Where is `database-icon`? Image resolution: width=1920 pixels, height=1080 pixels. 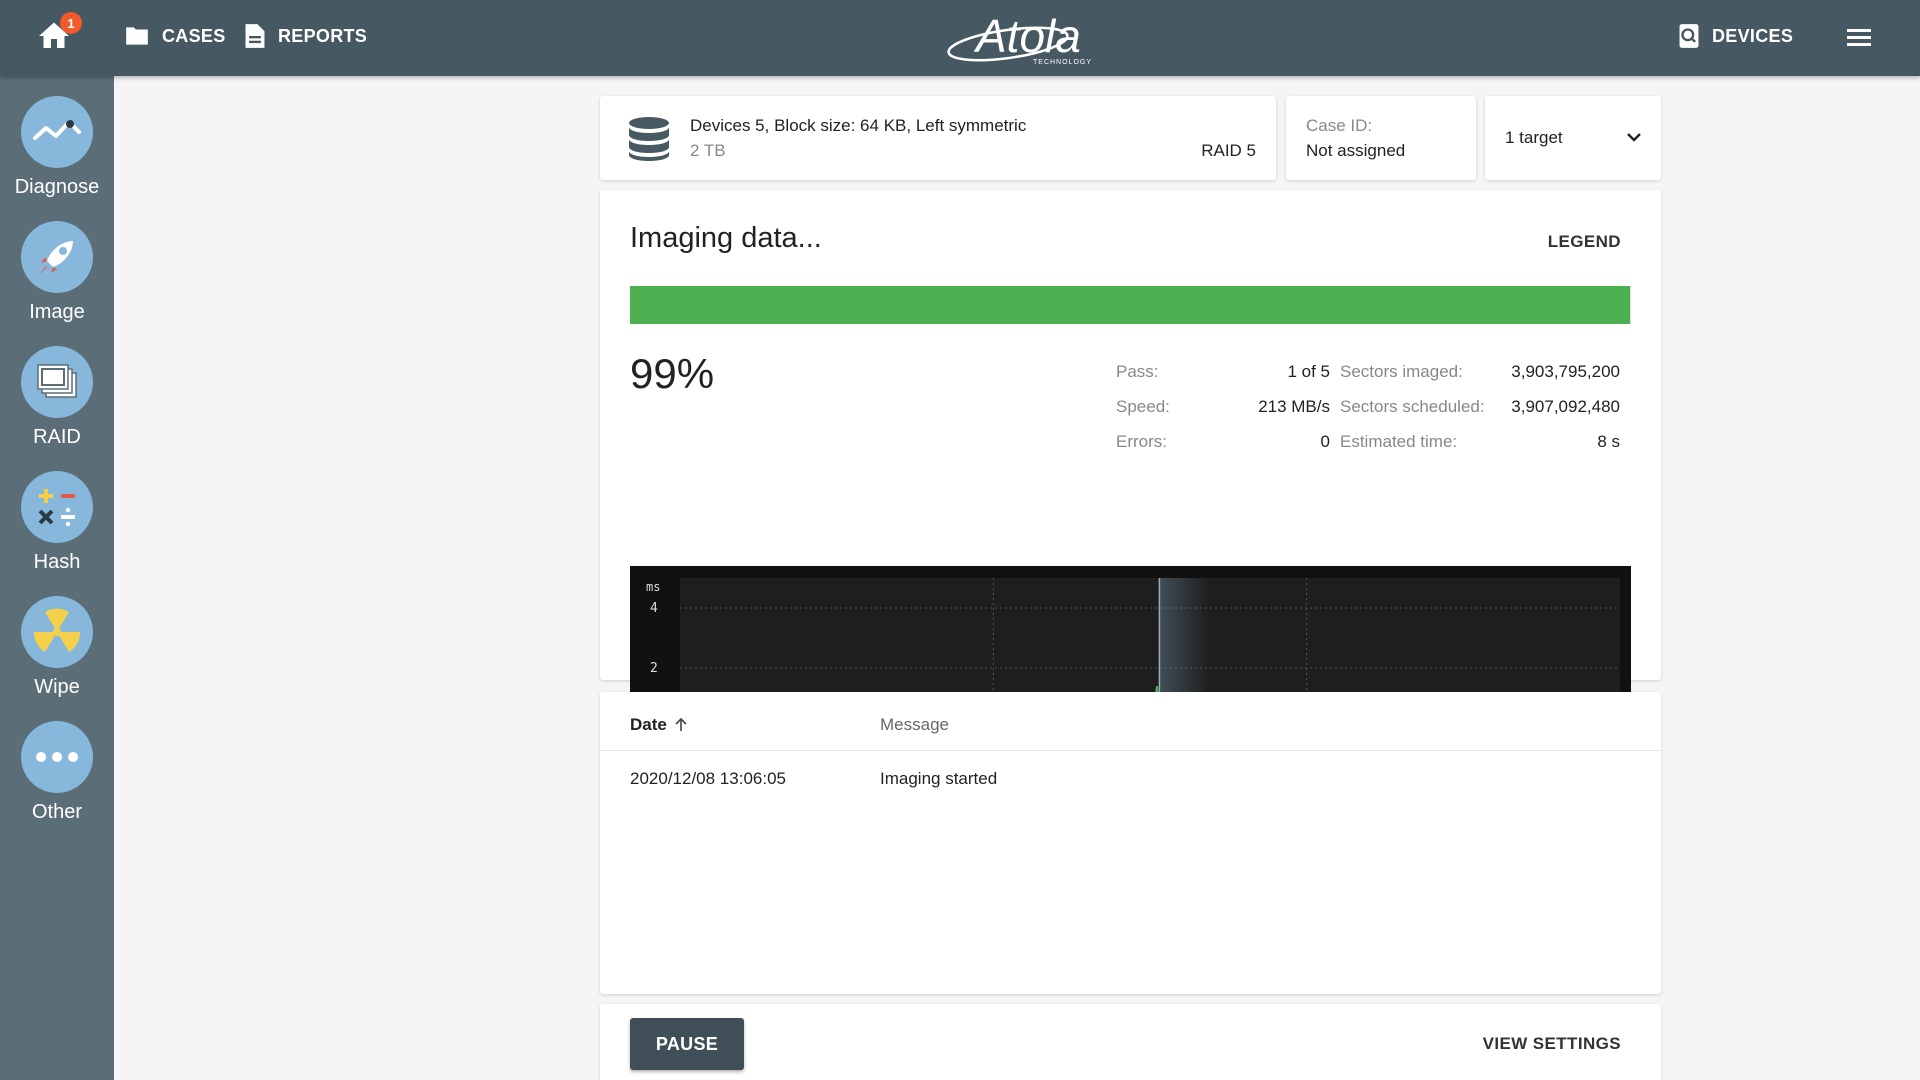 database-icon is located at coordinates (649, 139).